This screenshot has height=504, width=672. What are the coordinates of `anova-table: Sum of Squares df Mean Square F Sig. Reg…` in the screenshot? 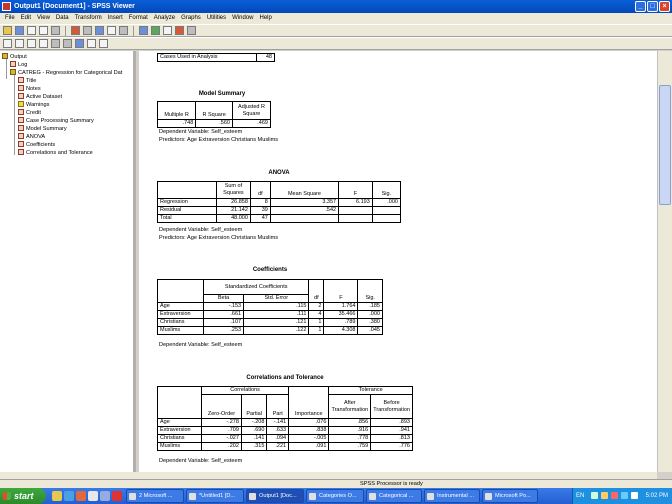 It's located at (279, 202).